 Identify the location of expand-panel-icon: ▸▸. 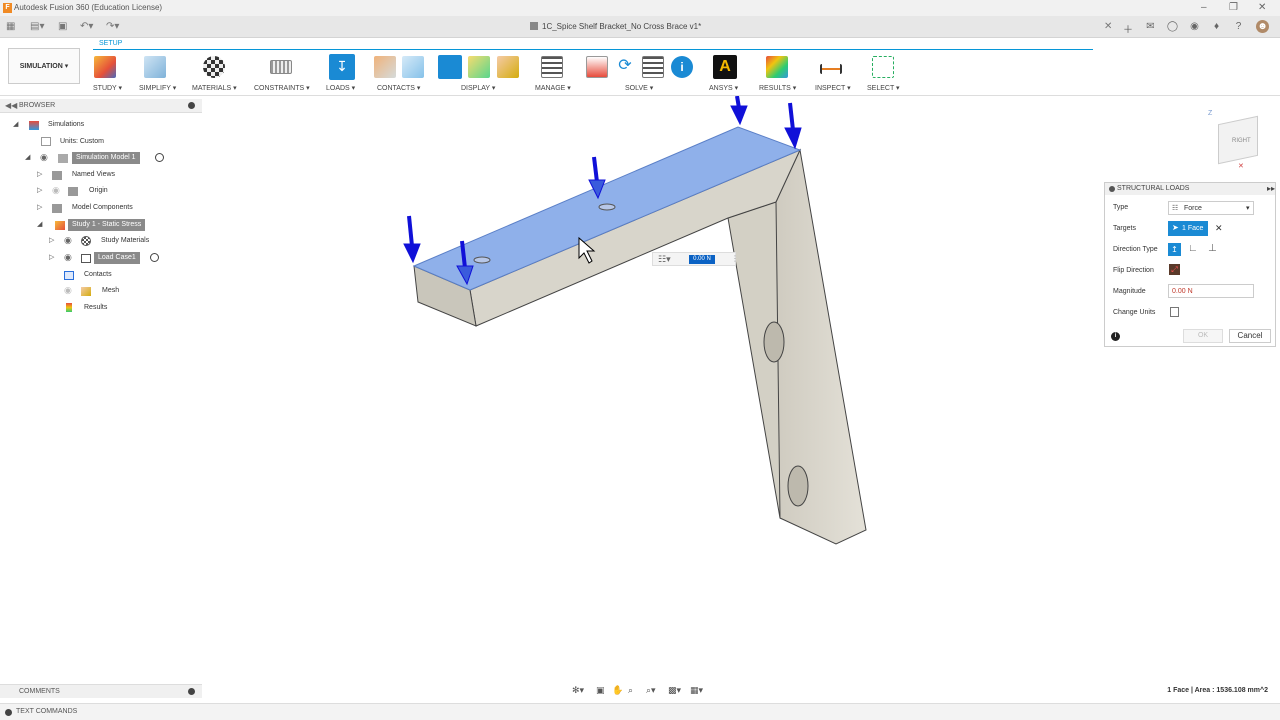
(1271, 189).